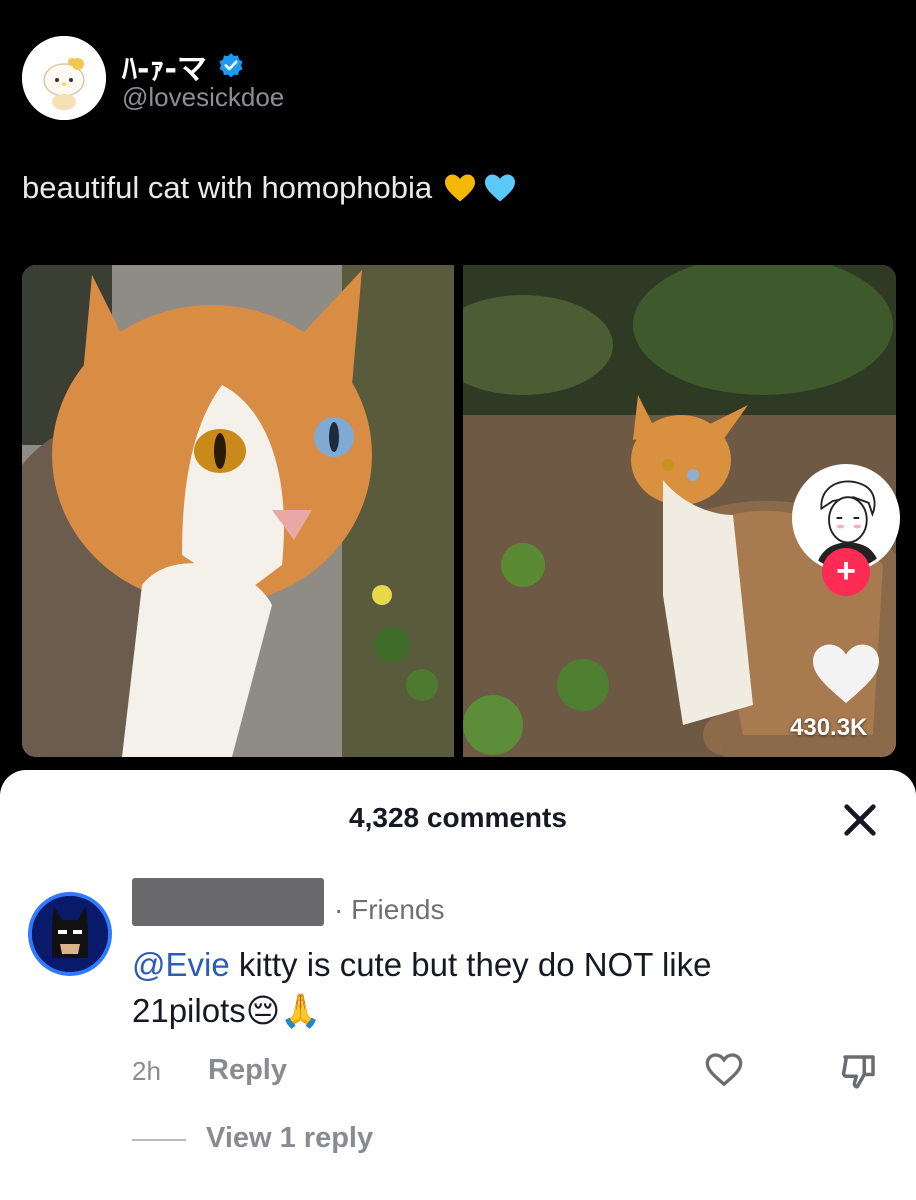 The width and height of the screenshot is (916, 1200). I want to click on friends-tag: · Friends, so click(389, 909).